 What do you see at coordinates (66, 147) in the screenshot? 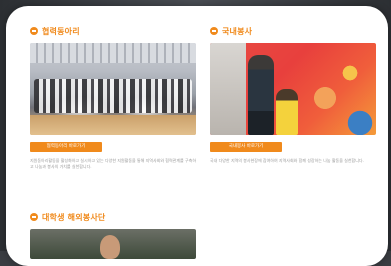
I see `club-link-button: 협력동아리 바로가기` at bounding box center [66, 147].